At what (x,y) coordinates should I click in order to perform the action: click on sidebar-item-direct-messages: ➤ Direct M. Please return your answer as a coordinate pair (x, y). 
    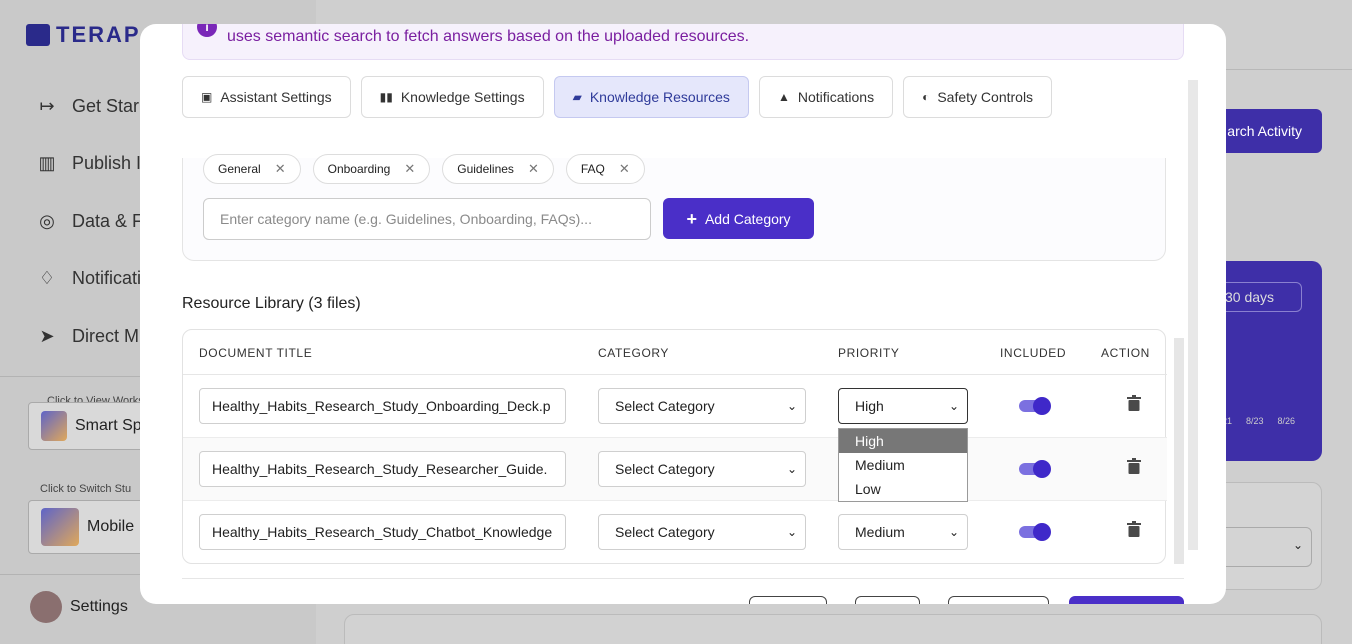
    Looking at the image, I should click on (87, 336).